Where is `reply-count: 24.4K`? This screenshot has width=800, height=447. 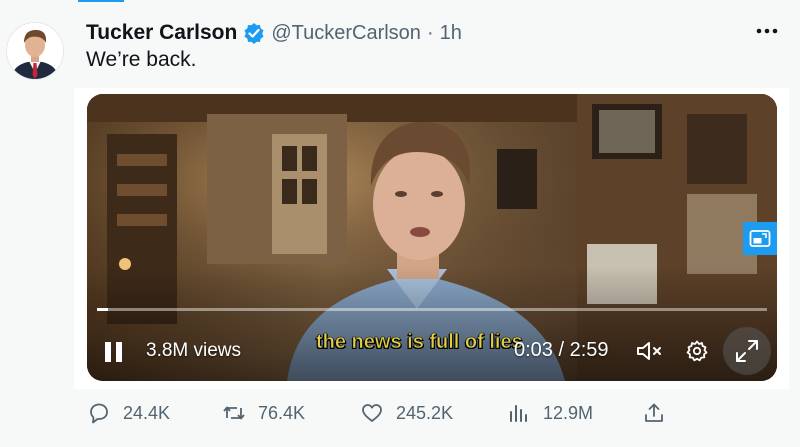
reply-count: 24.4K is located at coordinates (147, 412).